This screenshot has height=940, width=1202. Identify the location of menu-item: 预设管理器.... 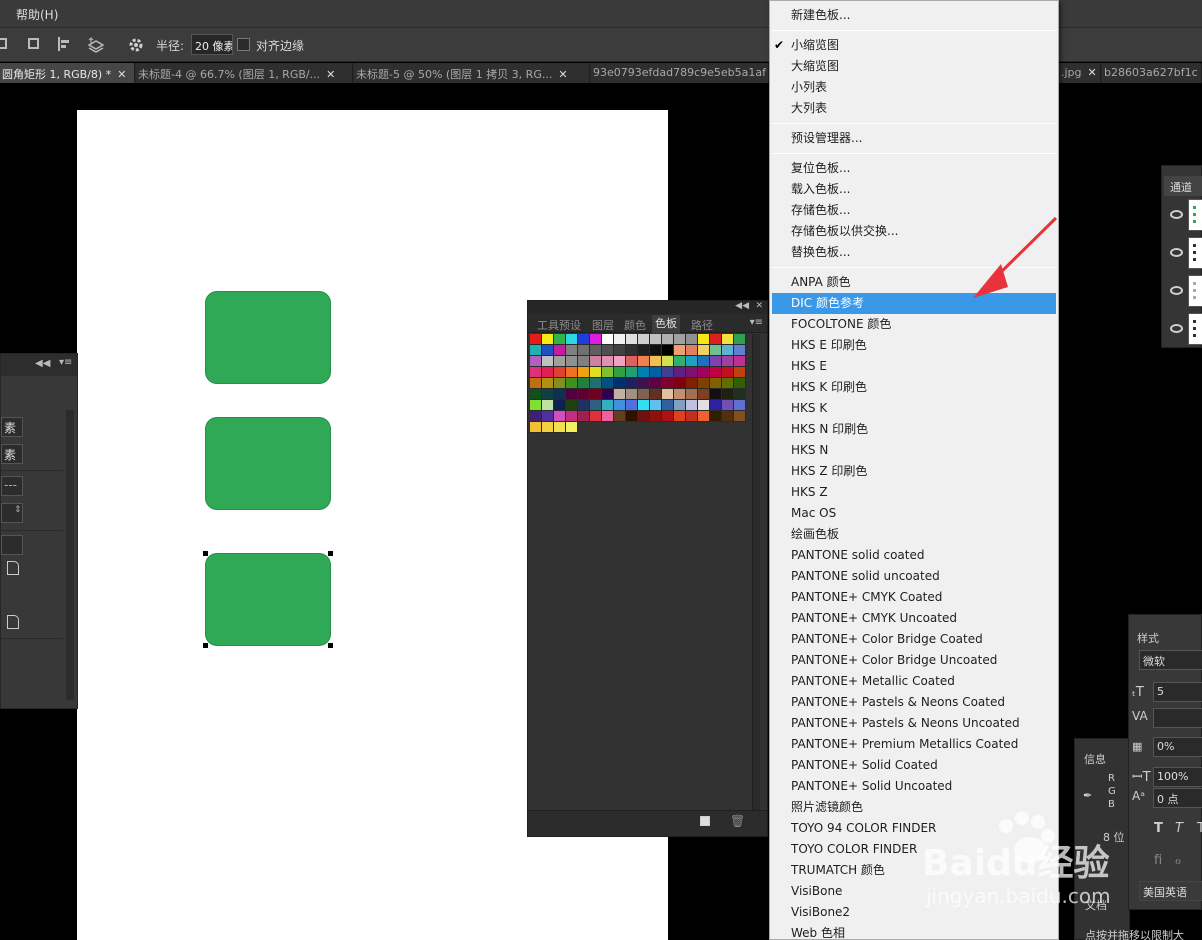
(914, 138).